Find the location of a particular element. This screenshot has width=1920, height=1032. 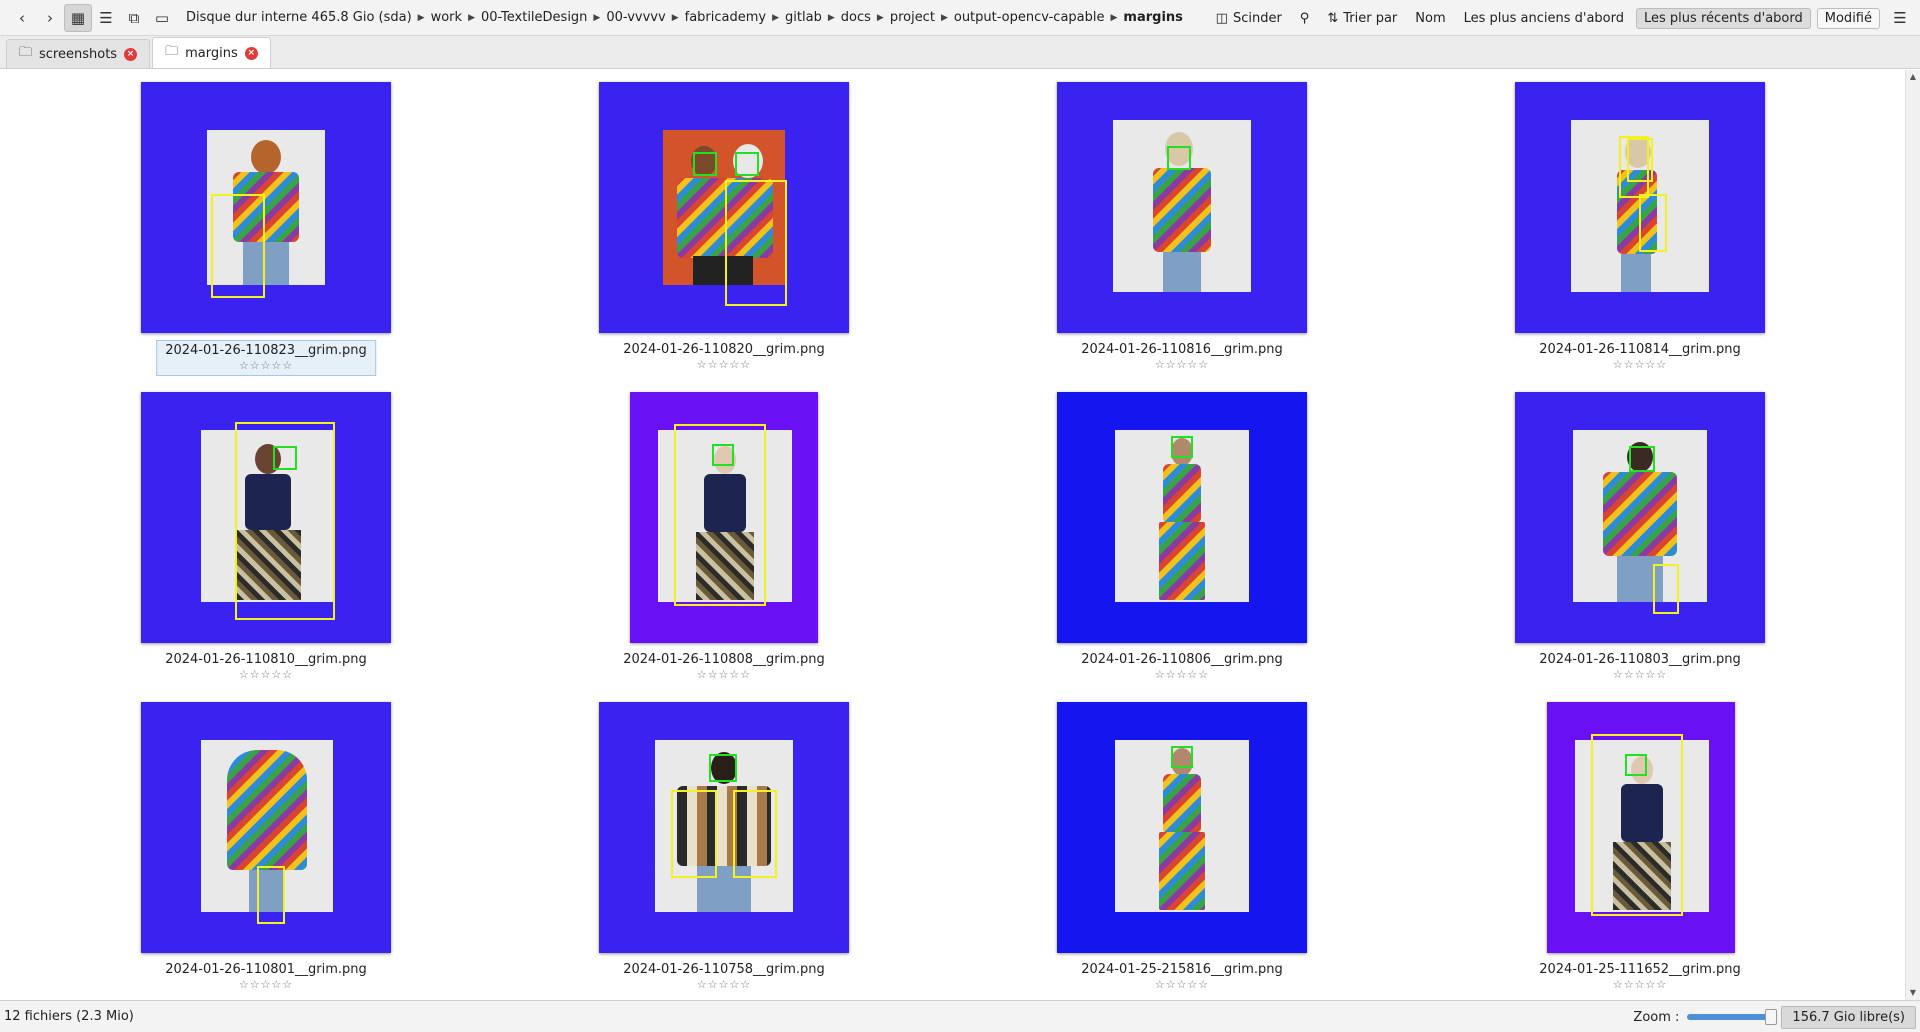

breadcrumb-item: work is located at coordinates (446, 17).